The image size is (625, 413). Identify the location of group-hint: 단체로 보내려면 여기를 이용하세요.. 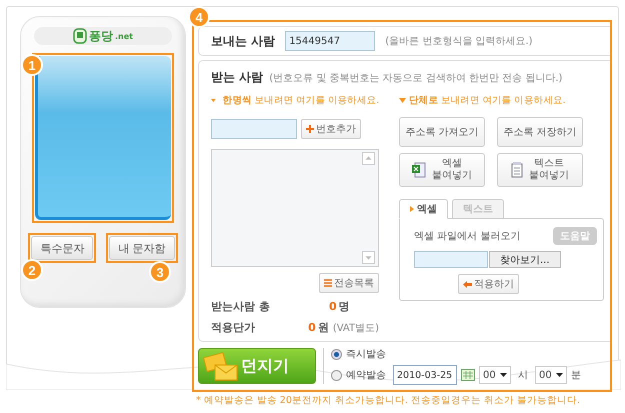
(487, 100).